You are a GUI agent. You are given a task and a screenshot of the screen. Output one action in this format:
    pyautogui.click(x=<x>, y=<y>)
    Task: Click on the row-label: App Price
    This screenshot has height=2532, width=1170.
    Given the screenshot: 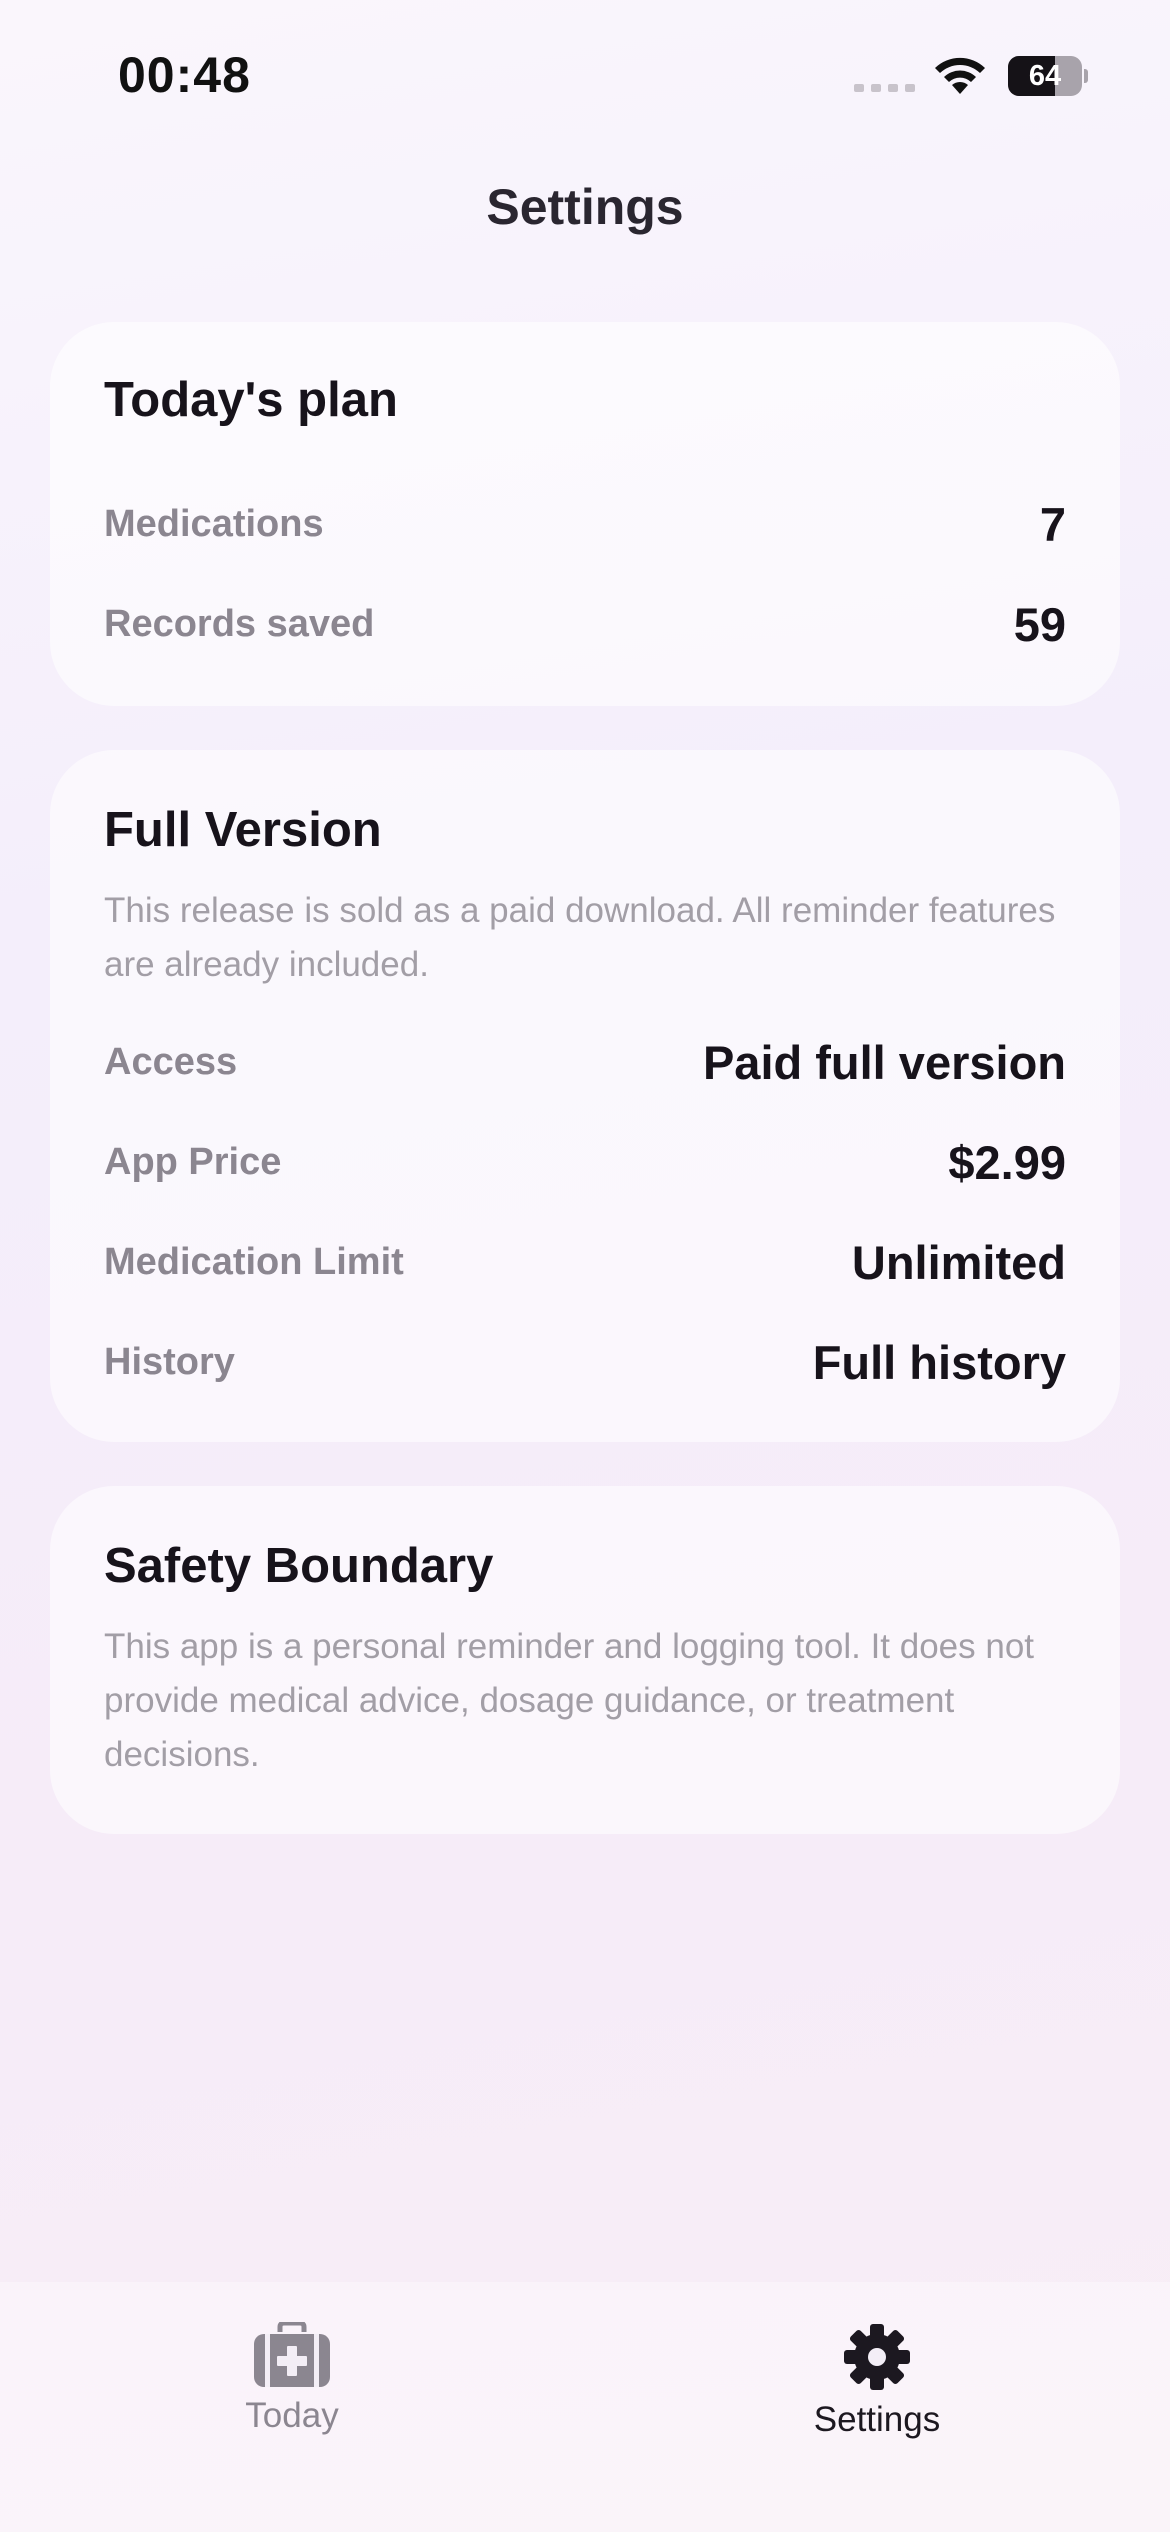 What is the action you would take?
    pyautogui.click(x=193, y=1161)
    